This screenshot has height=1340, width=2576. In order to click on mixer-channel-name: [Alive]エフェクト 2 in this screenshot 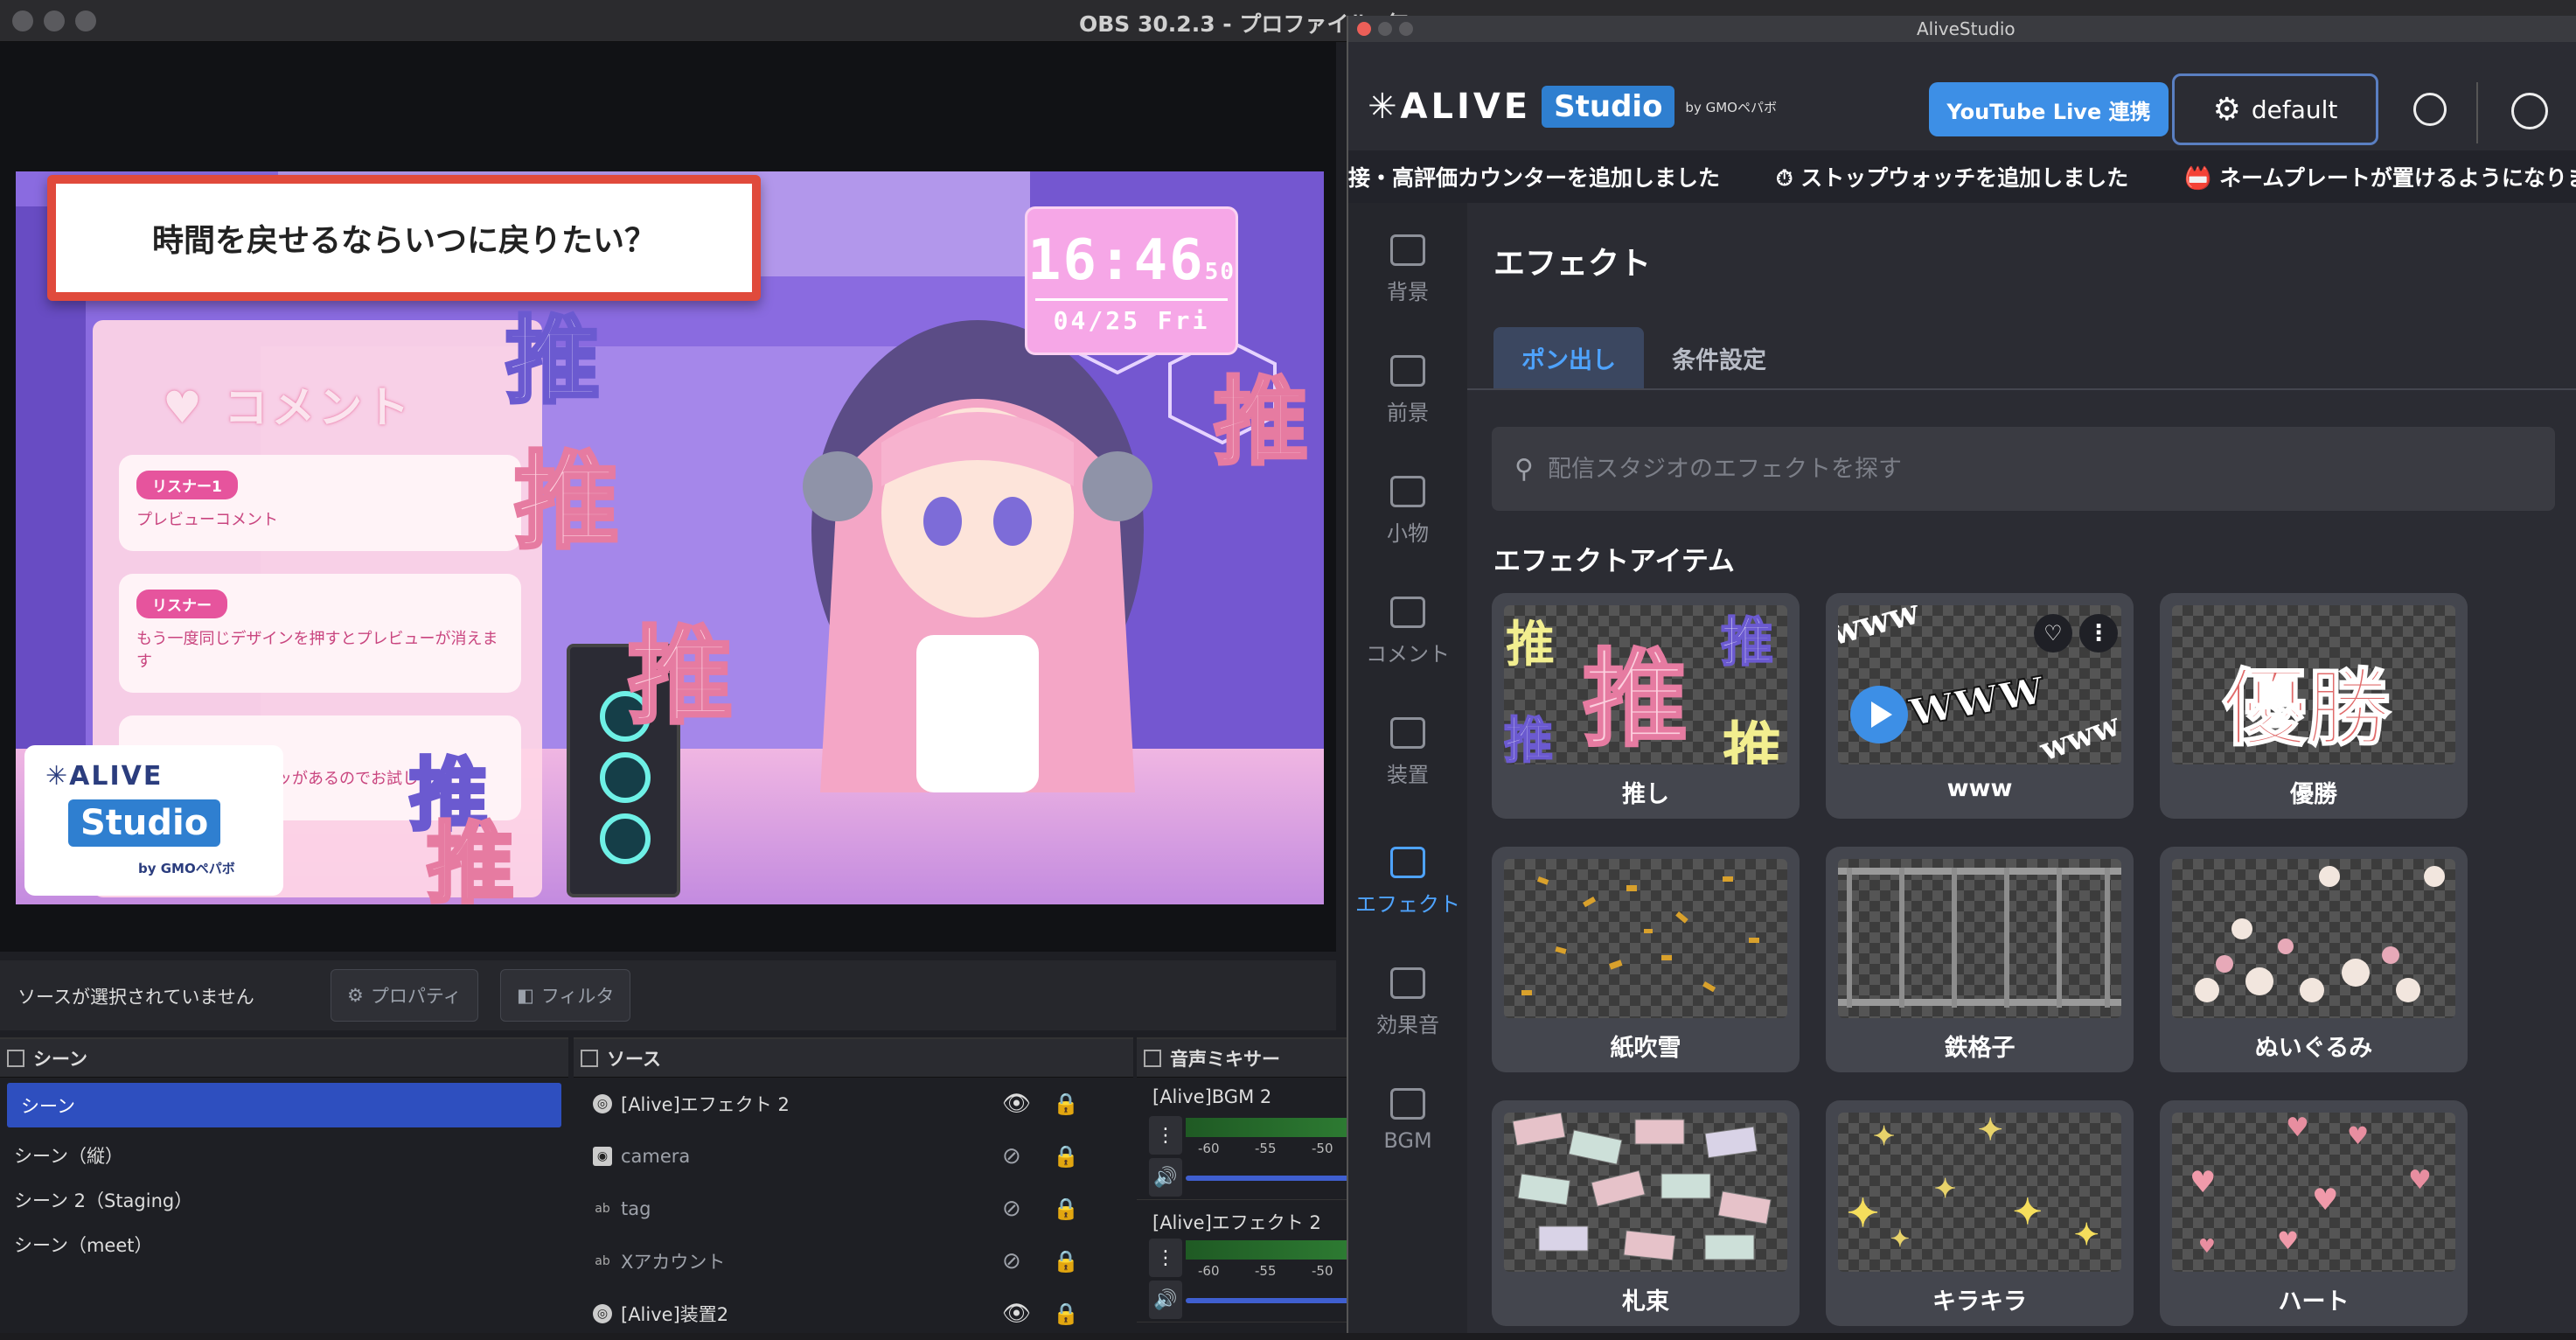, I will do `click(1236, 1222)`.